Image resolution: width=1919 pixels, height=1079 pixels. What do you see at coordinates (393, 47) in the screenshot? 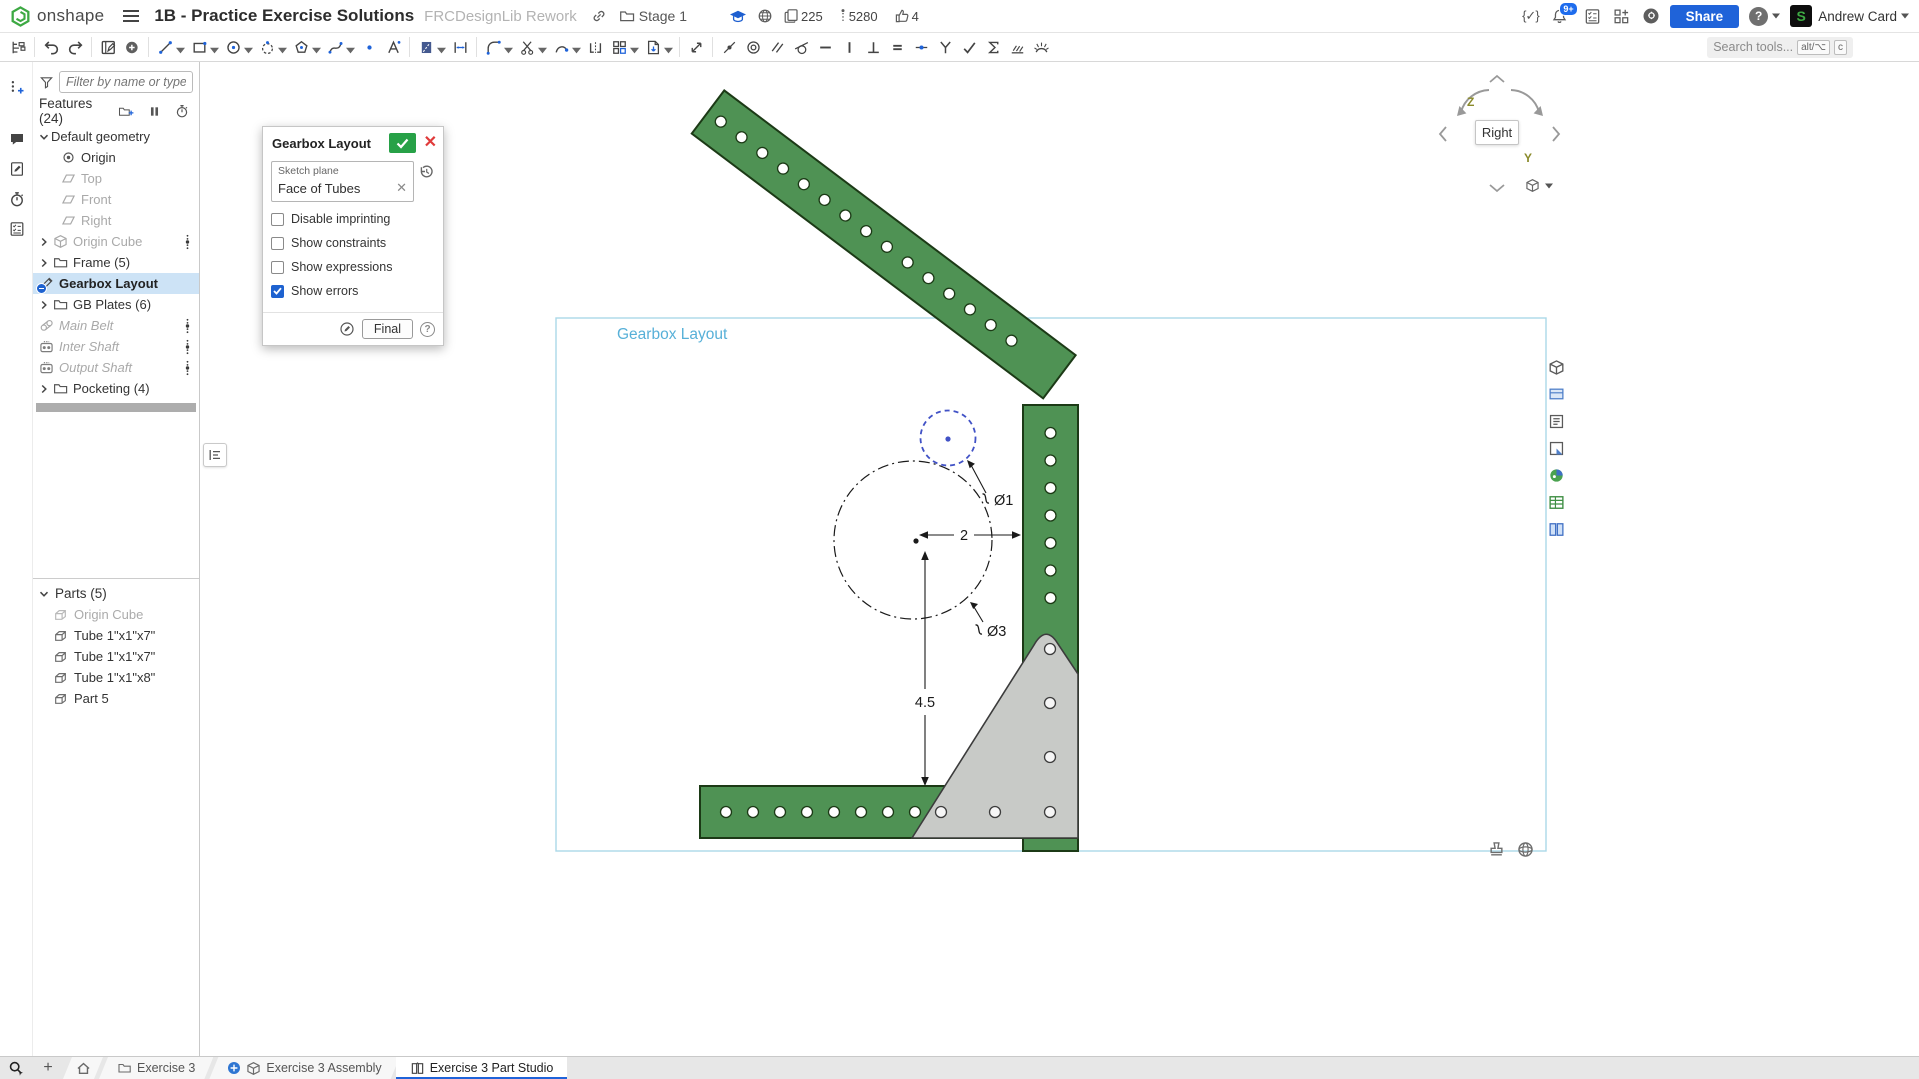
I see `text-tool-button` at bounding box center [393, 47].